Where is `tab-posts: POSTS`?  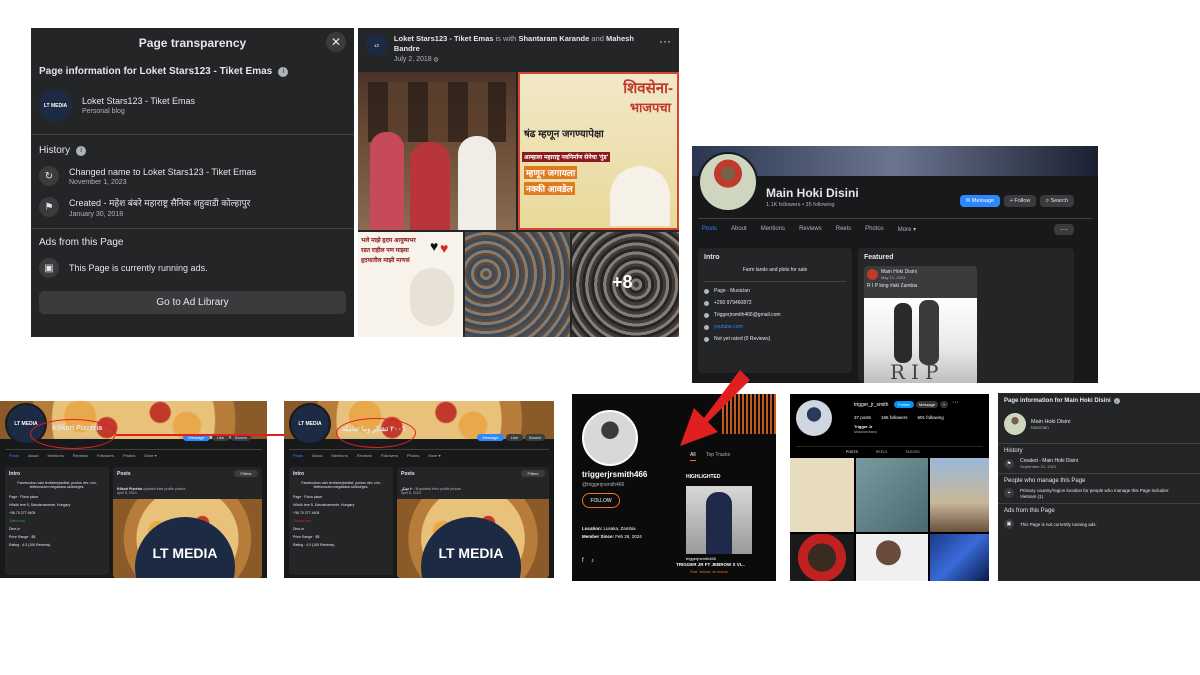 tab-posts: POSTS is located at coordinates (852, 452).